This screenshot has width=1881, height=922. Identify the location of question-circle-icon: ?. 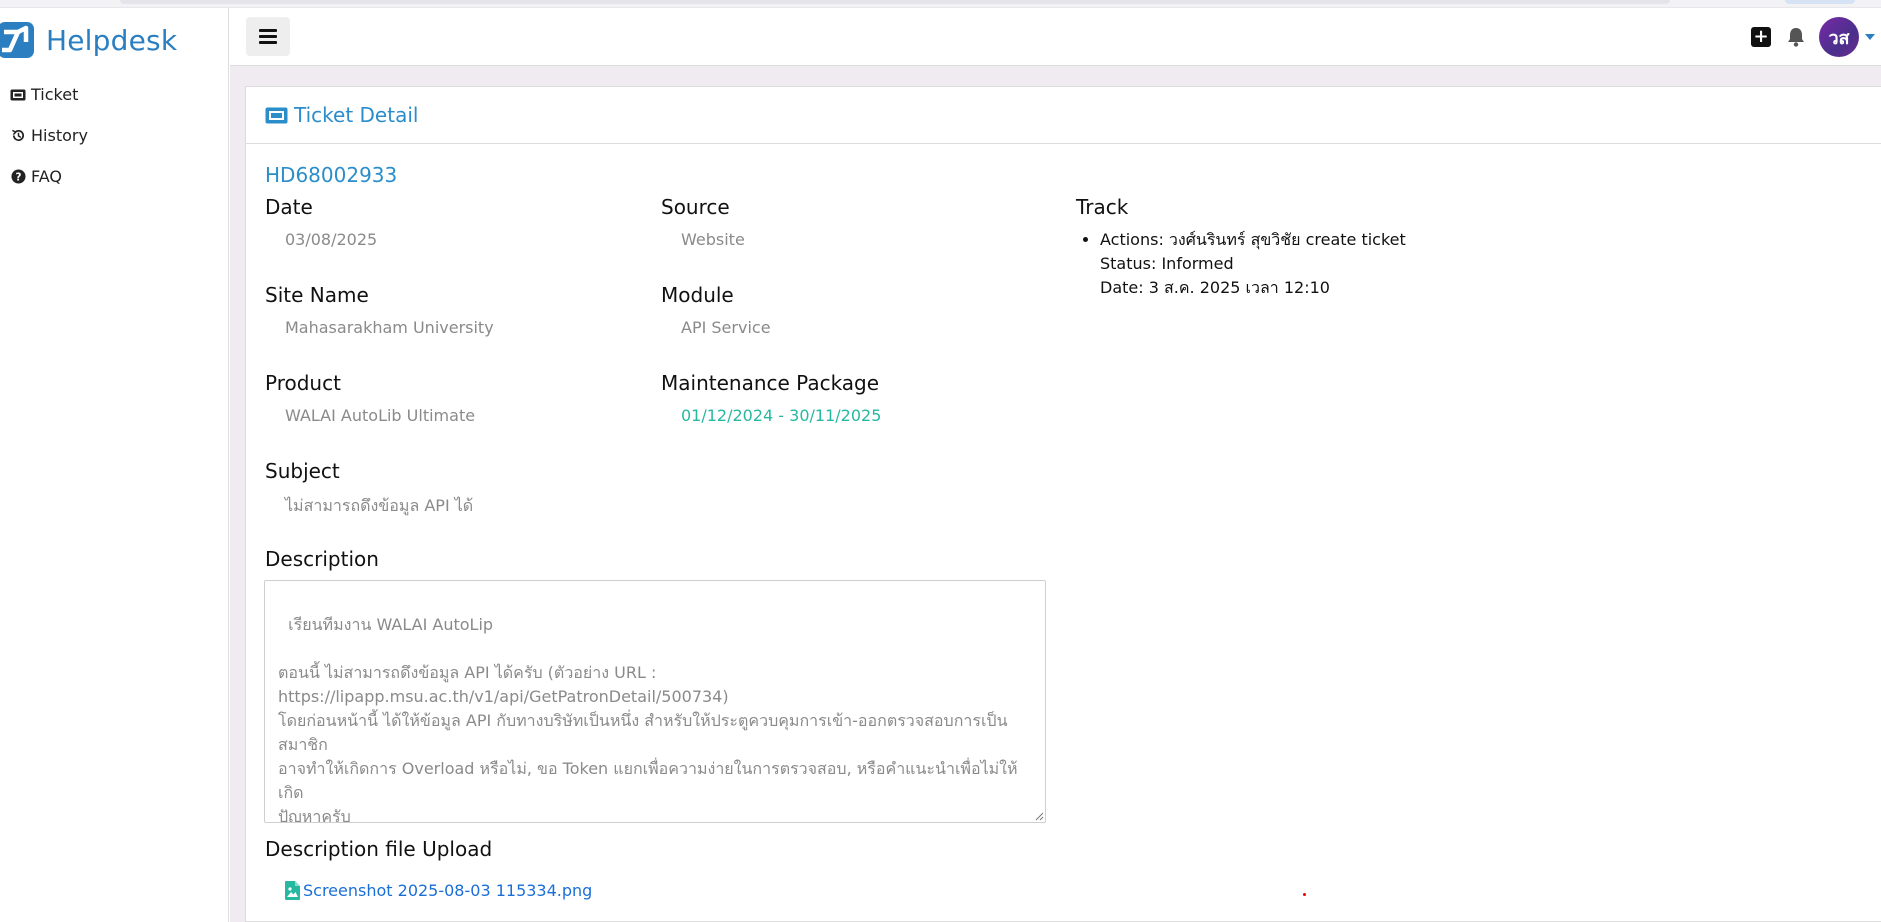
(18, 176).